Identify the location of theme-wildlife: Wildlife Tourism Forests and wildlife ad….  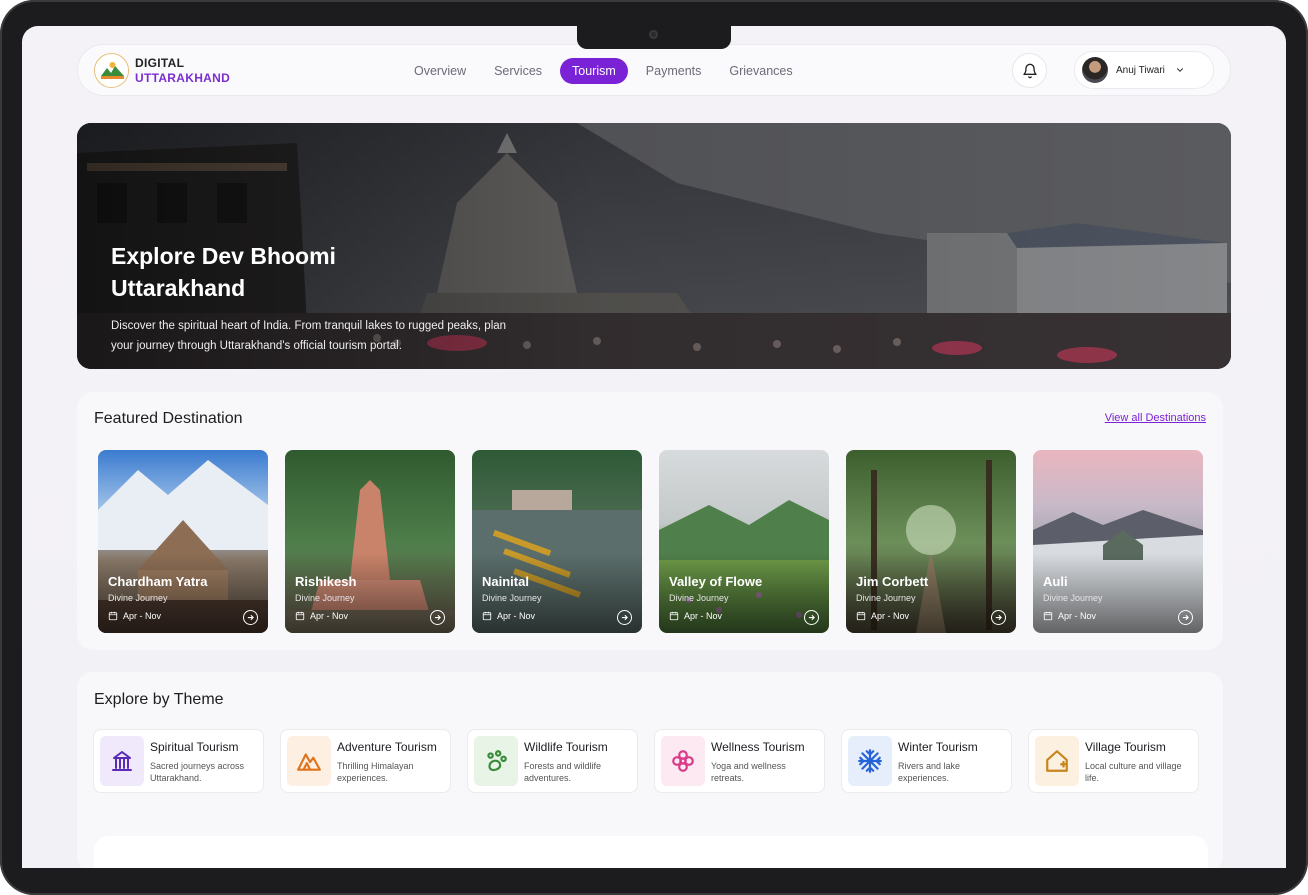
(552, 761).